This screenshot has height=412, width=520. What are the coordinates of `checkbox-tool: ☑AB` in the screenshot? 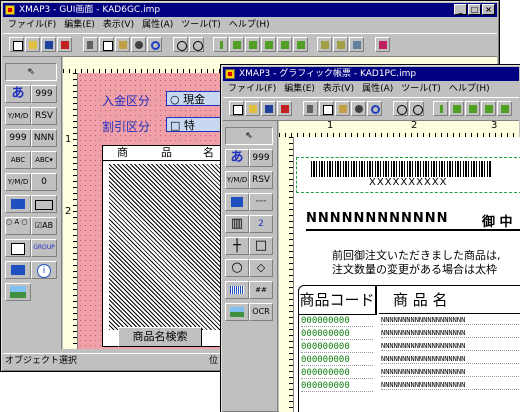 It's located at (44, 226).